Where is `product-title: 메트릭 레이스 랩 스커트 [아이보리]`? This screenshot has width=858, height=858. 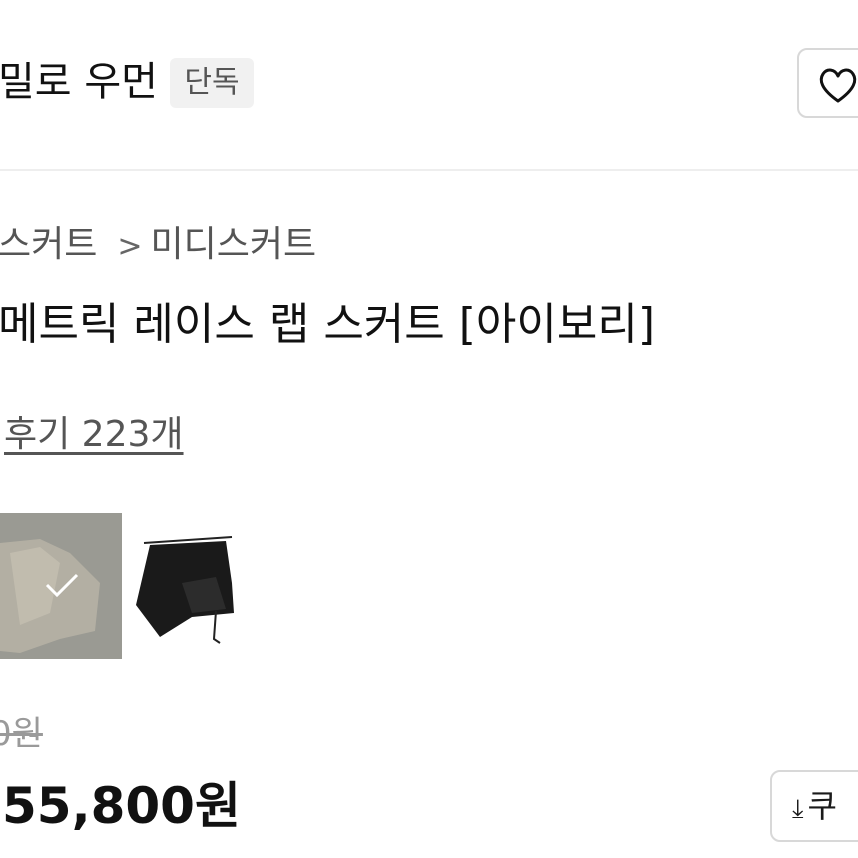 product-title: 메트릭 레이스 랩 스커트 [아이보리] is located at coordinates (327, 324).